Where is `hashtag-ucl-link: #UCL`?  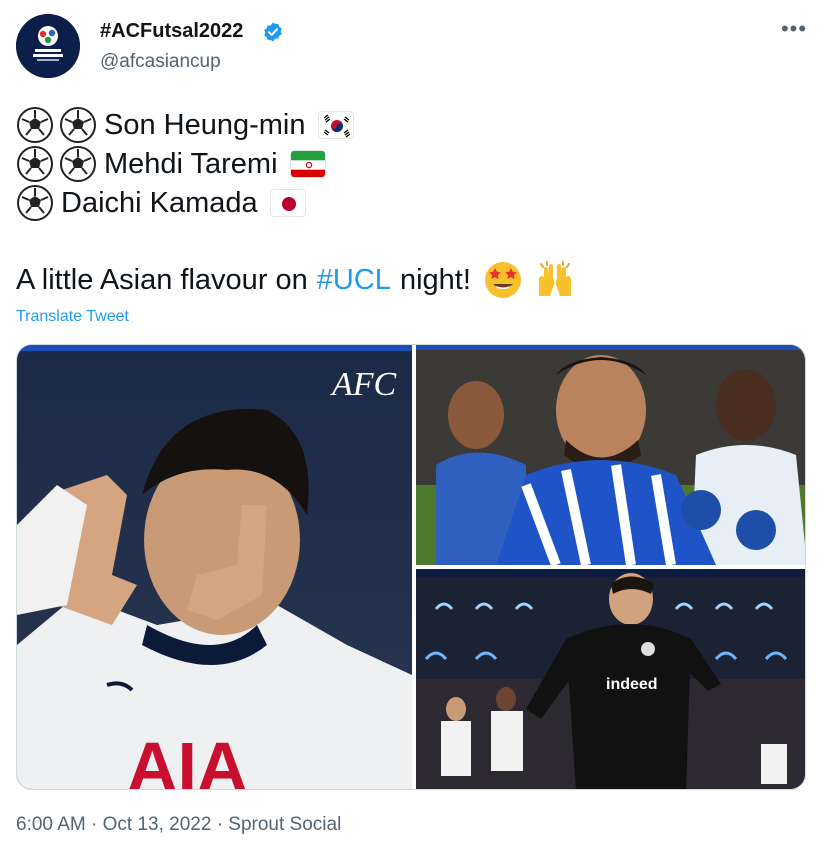 hashtag-ucl-link: #UCL is located at coordinates (354, 280).